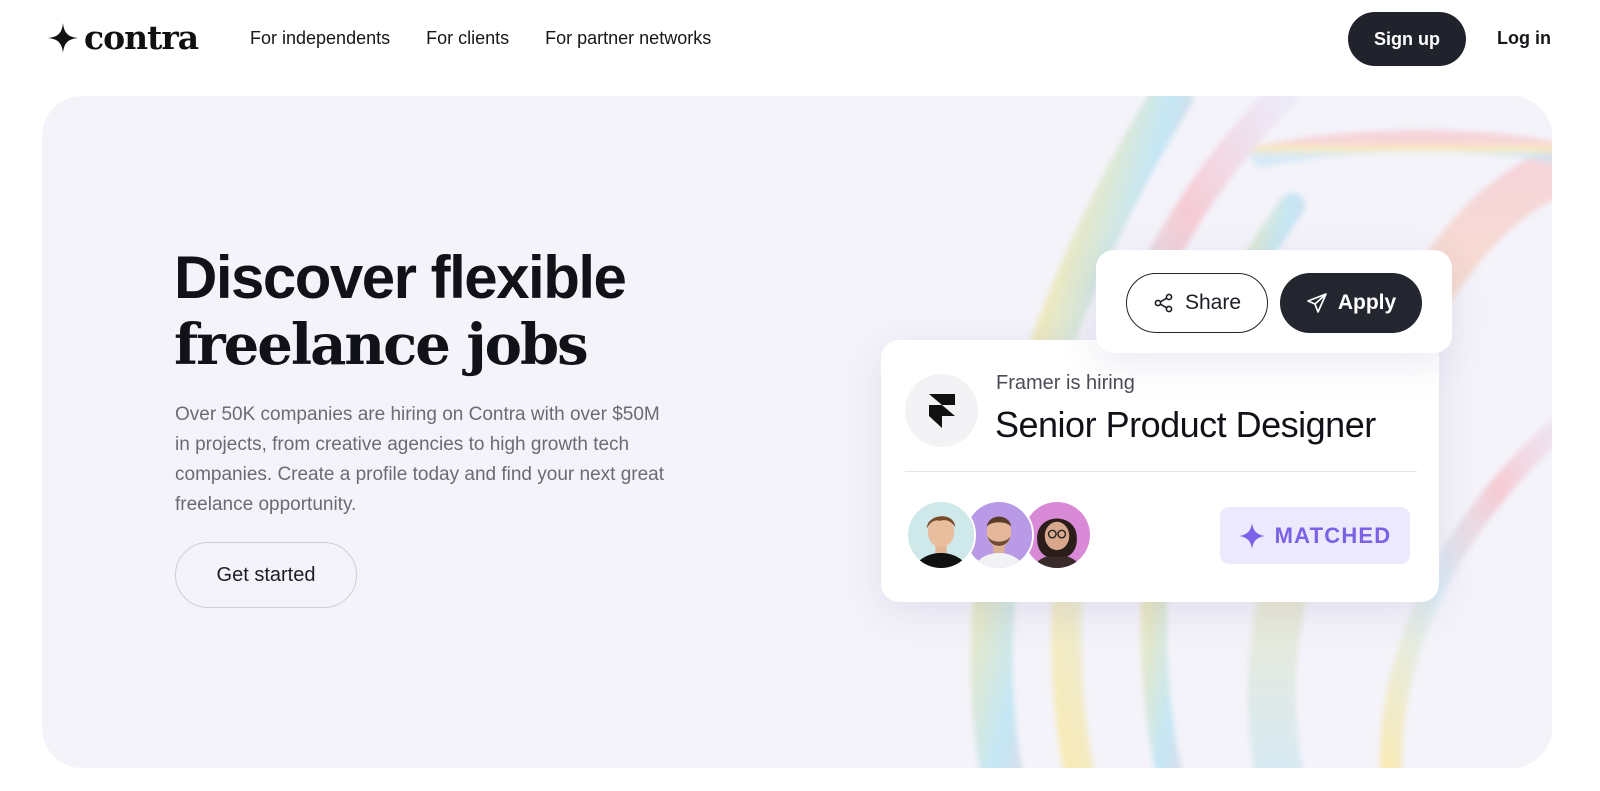 Image resolution: width=1600 pixels, height=791 pixels. Describe the element at coordinates (381, 345) in the screenshot. I see `hero-title-line-2: freelance jobs` at that location.